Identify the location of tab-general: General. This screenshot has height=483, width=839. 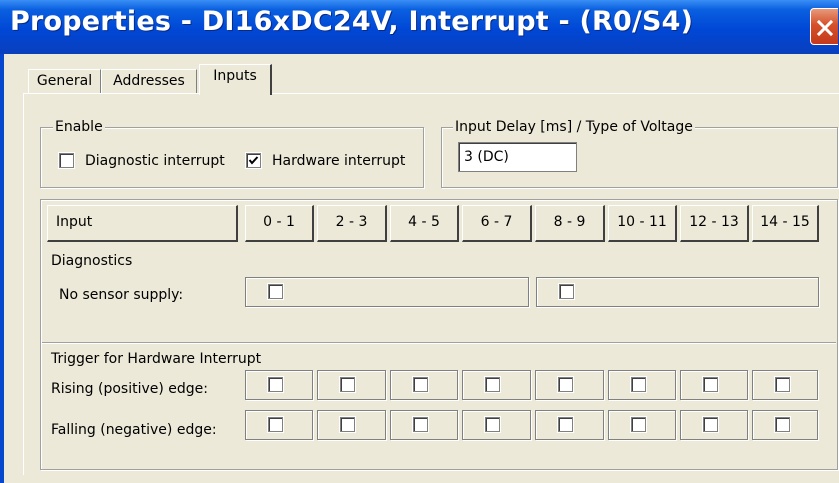
(64, 81).